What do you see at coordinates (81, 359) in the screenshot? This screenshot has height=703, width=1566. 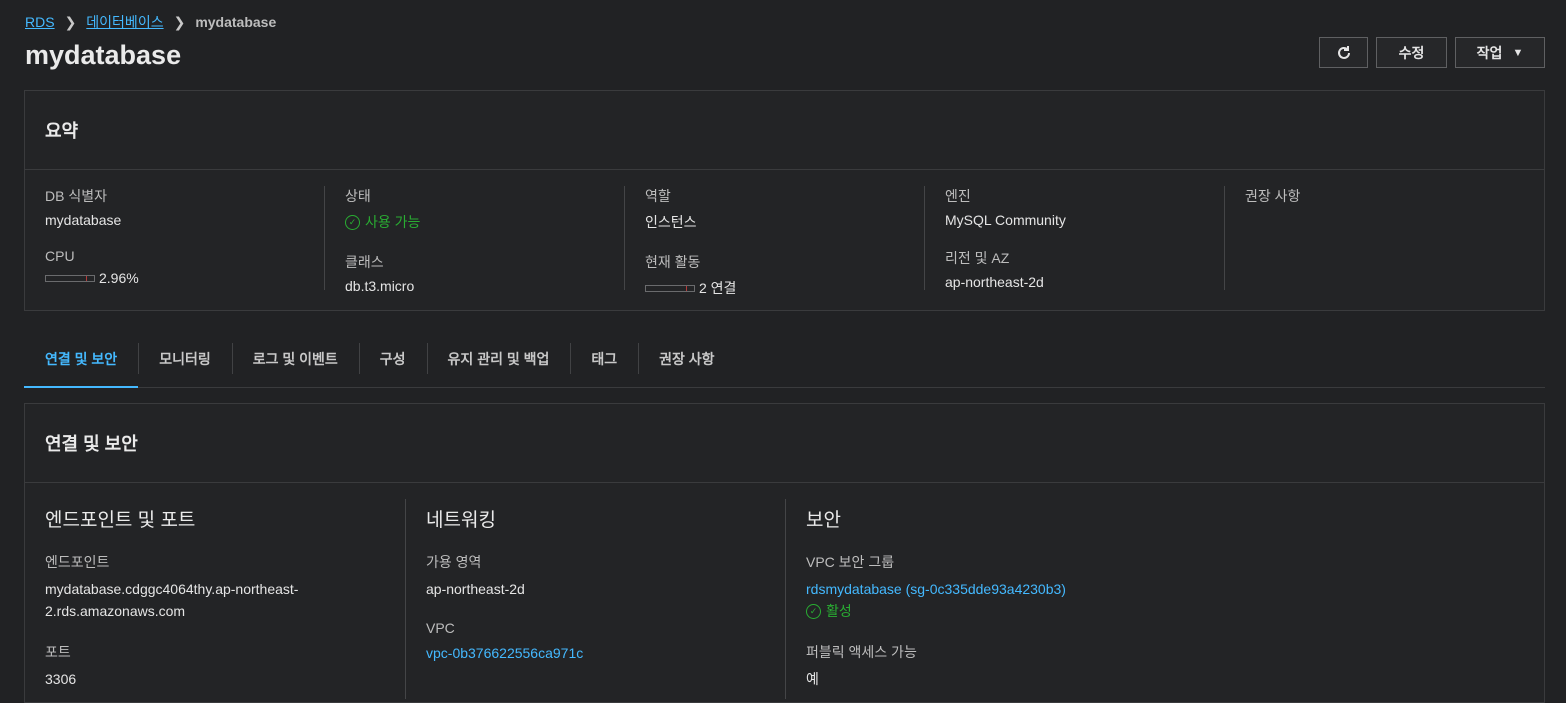 I see `tab-connectivity-security: 연결 및 보안` at bounding box center [81, 359].